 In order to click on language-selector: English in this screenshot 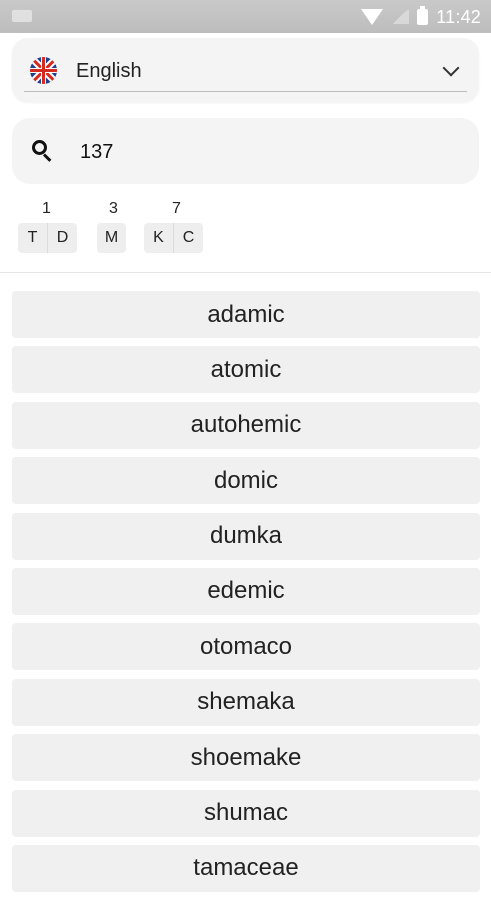, I will do `click(245, 70)`.